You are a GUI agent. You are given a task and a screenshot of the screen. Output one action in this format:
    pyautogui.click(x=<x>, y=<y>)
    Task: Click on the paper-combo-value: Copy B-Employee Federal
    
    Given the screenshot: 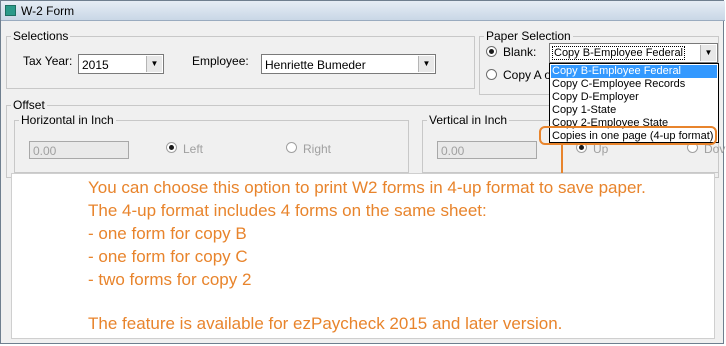 What is the action you would take?
    pyautogui.click(x=619, y=53)
    